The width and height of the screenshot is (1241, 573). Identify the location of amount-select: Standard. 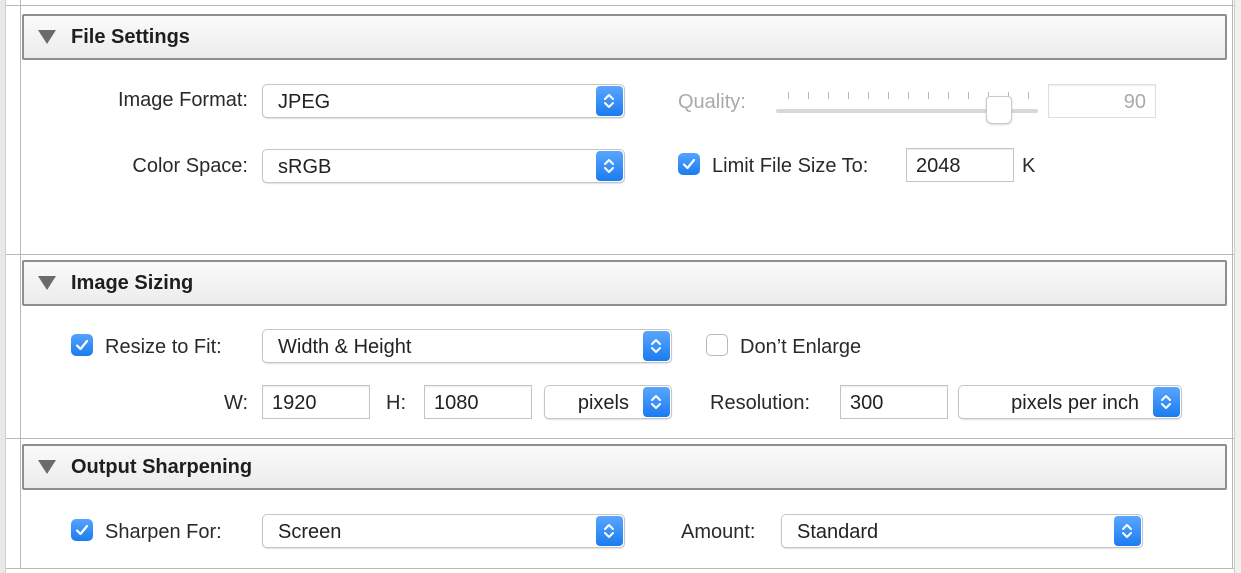
(962, 531).